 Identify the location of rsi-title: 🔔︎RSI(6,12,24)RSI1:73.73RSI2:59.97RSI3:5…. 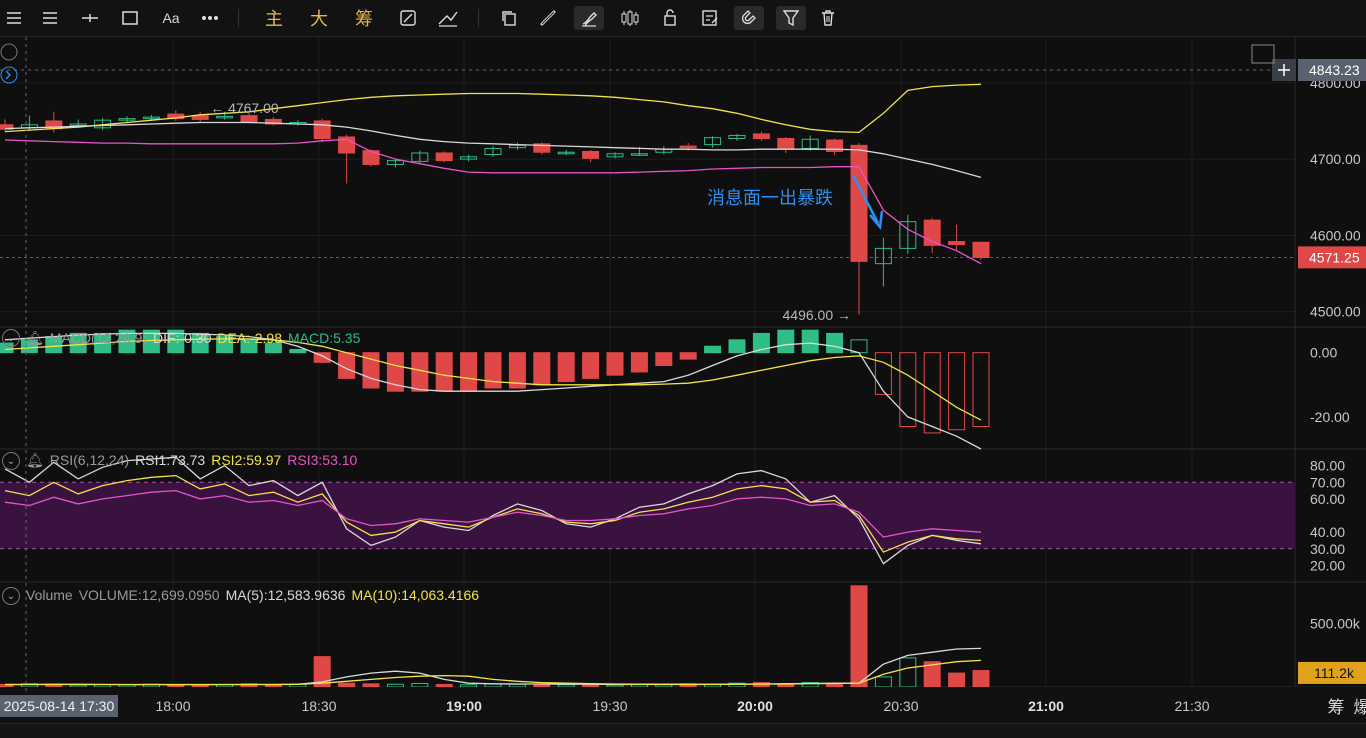
(194, 460).